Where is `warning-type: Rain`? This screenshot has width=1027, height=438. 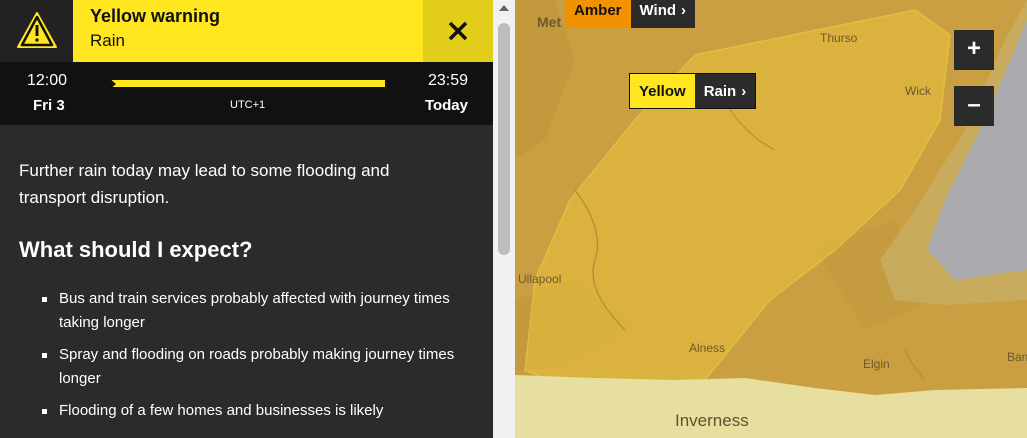
warning-type: Rain is located at coordinates (107, 40).